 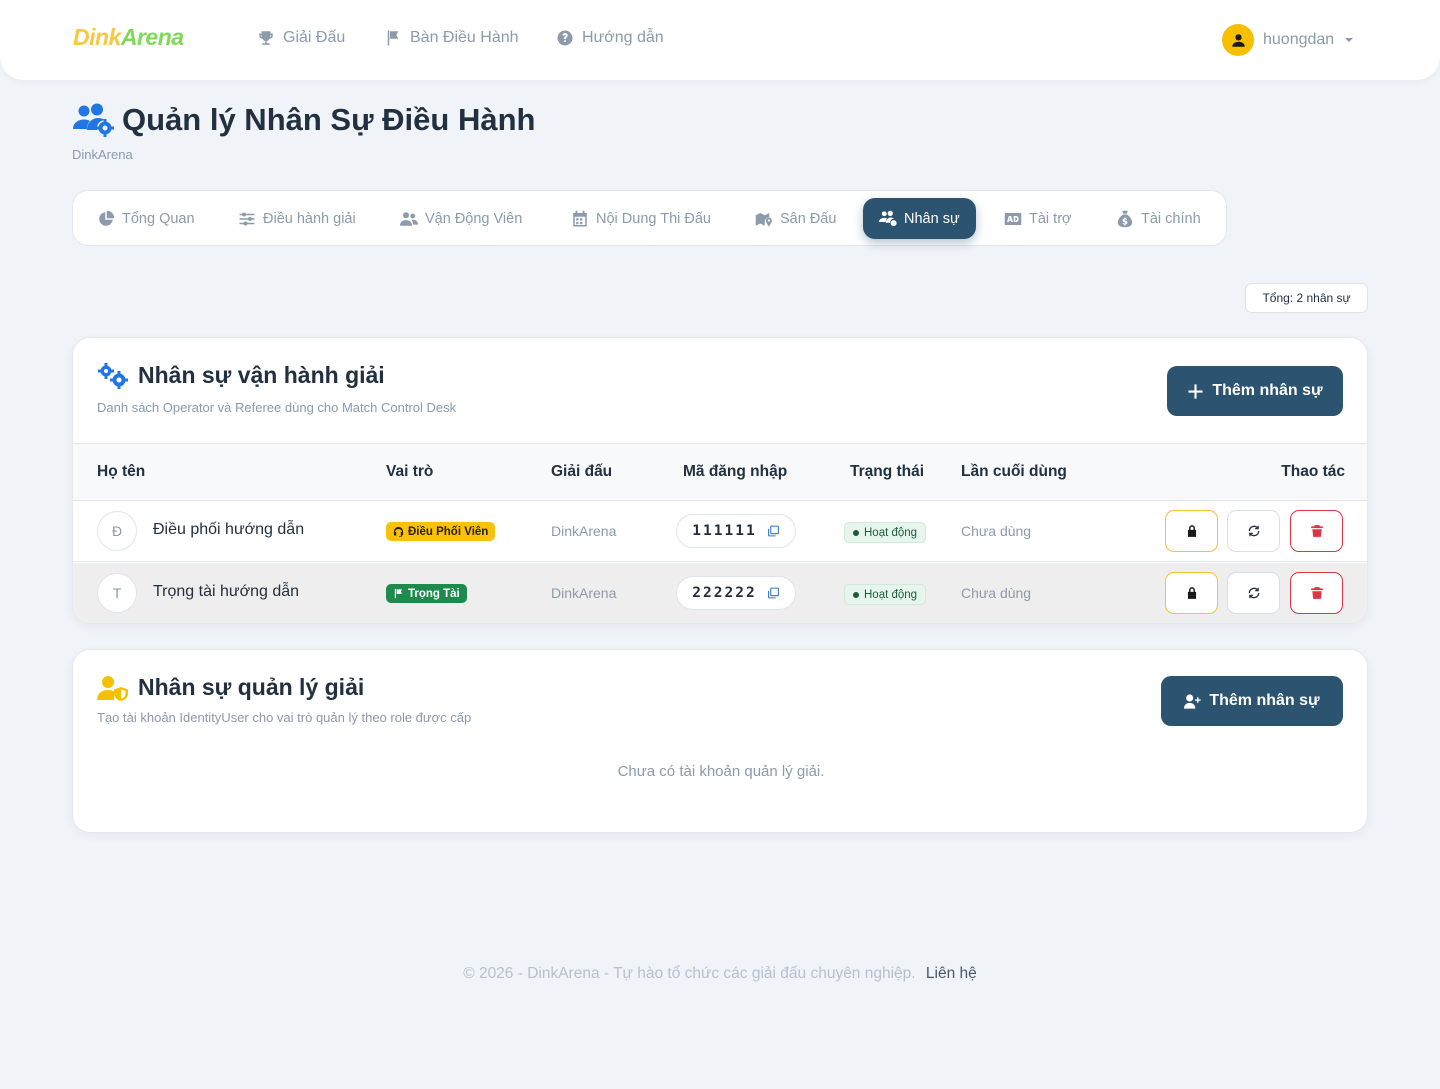 What do you see at coordinates (951, 973) in the screenshot?
I see `contact-link: Liên hệ` at bounding box center [951, 973].